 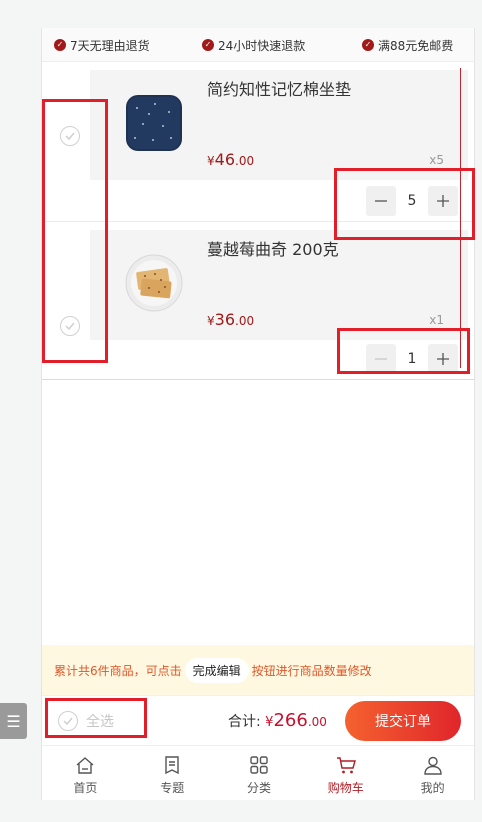 I want to click on cart-icon, so click(x=346, y=765).